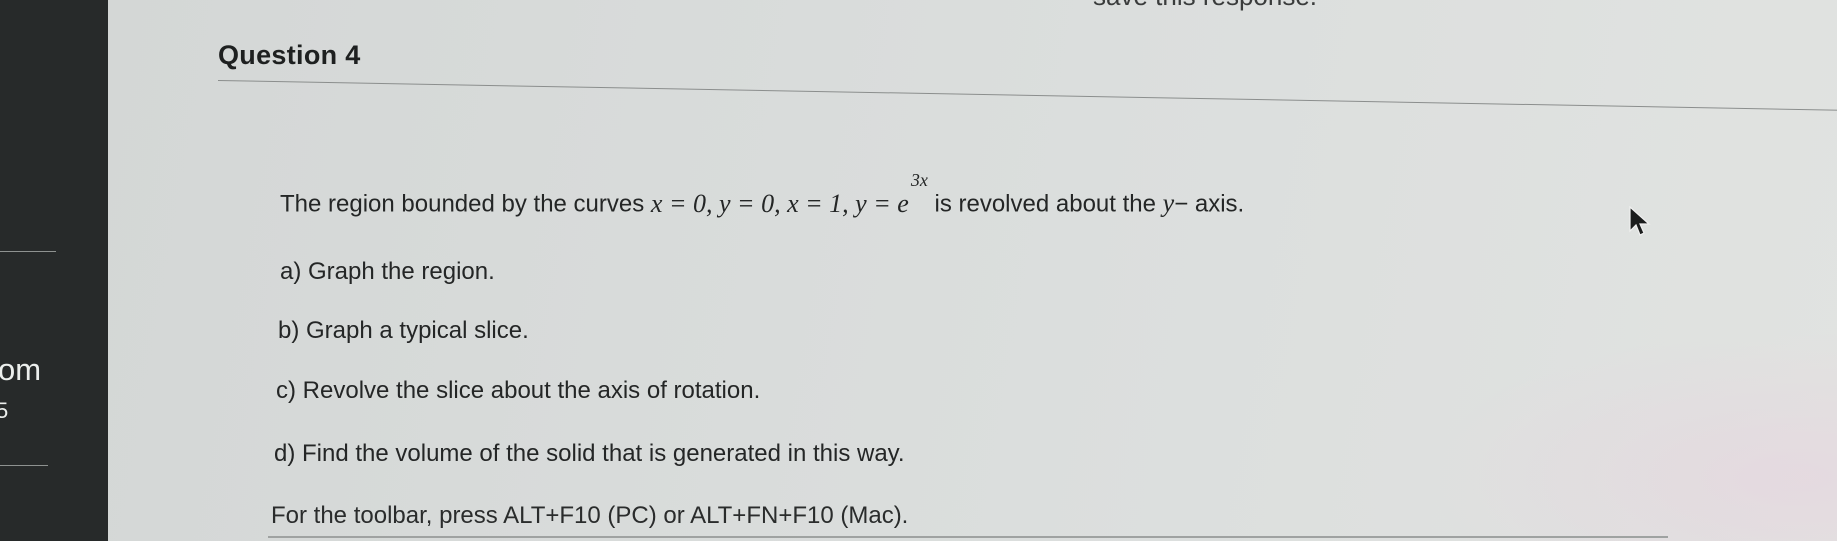 The width and height of the screenshot is (1837, 541). What do you see at coordinates (289, 55) in the screenshot?
I see `question-title: Question 4` at bounding box center [289, 55].